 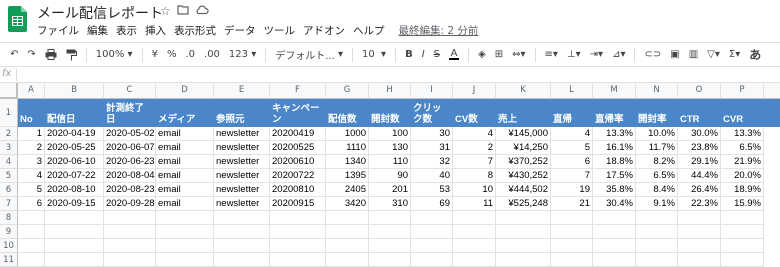 I want to click on table-cell: 2020-06-07, so click(x=130, y=148).